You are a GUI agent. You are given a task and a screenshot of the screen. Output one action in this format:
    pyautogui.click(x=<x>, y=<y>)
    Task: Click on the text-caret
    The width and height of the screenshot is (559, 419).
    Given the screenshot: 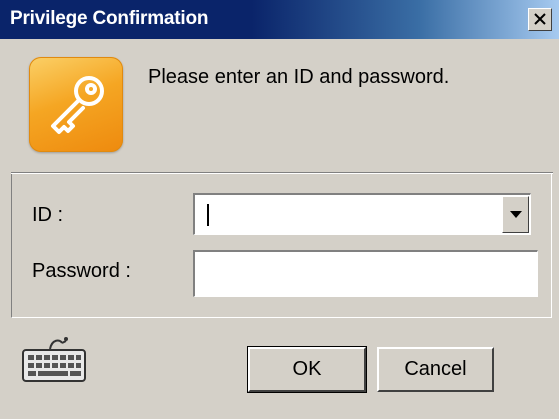 What is the action you would take?
    pyautogui.click(x=208, y=215)
    